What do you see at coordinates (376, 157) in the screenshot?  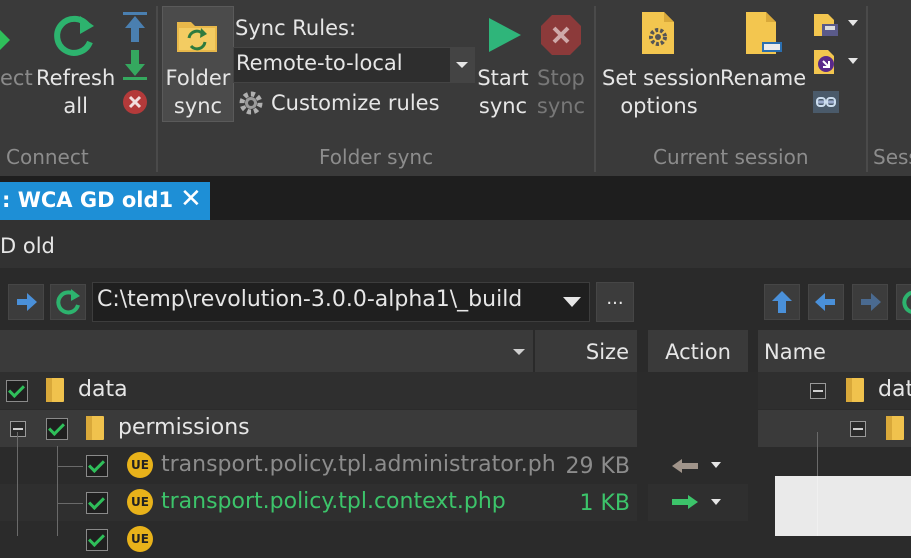 I see `group-label-folder-sync: Folder sync` at bounding box center [376, 157].